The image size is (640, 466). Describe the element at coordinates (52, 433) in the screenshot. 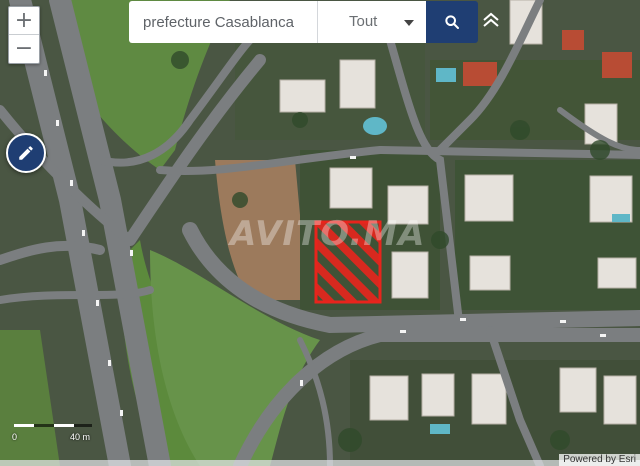

I see `scale-bar: 0 40 m` at that location.